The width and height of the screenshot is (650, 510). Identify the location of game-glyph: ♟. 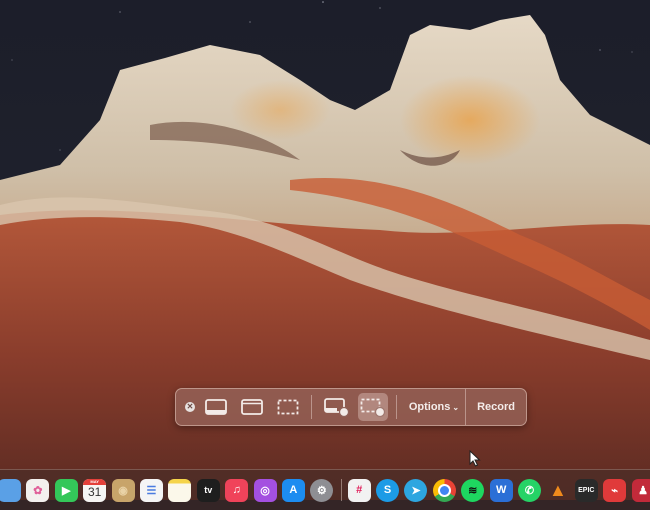
(643, 490).